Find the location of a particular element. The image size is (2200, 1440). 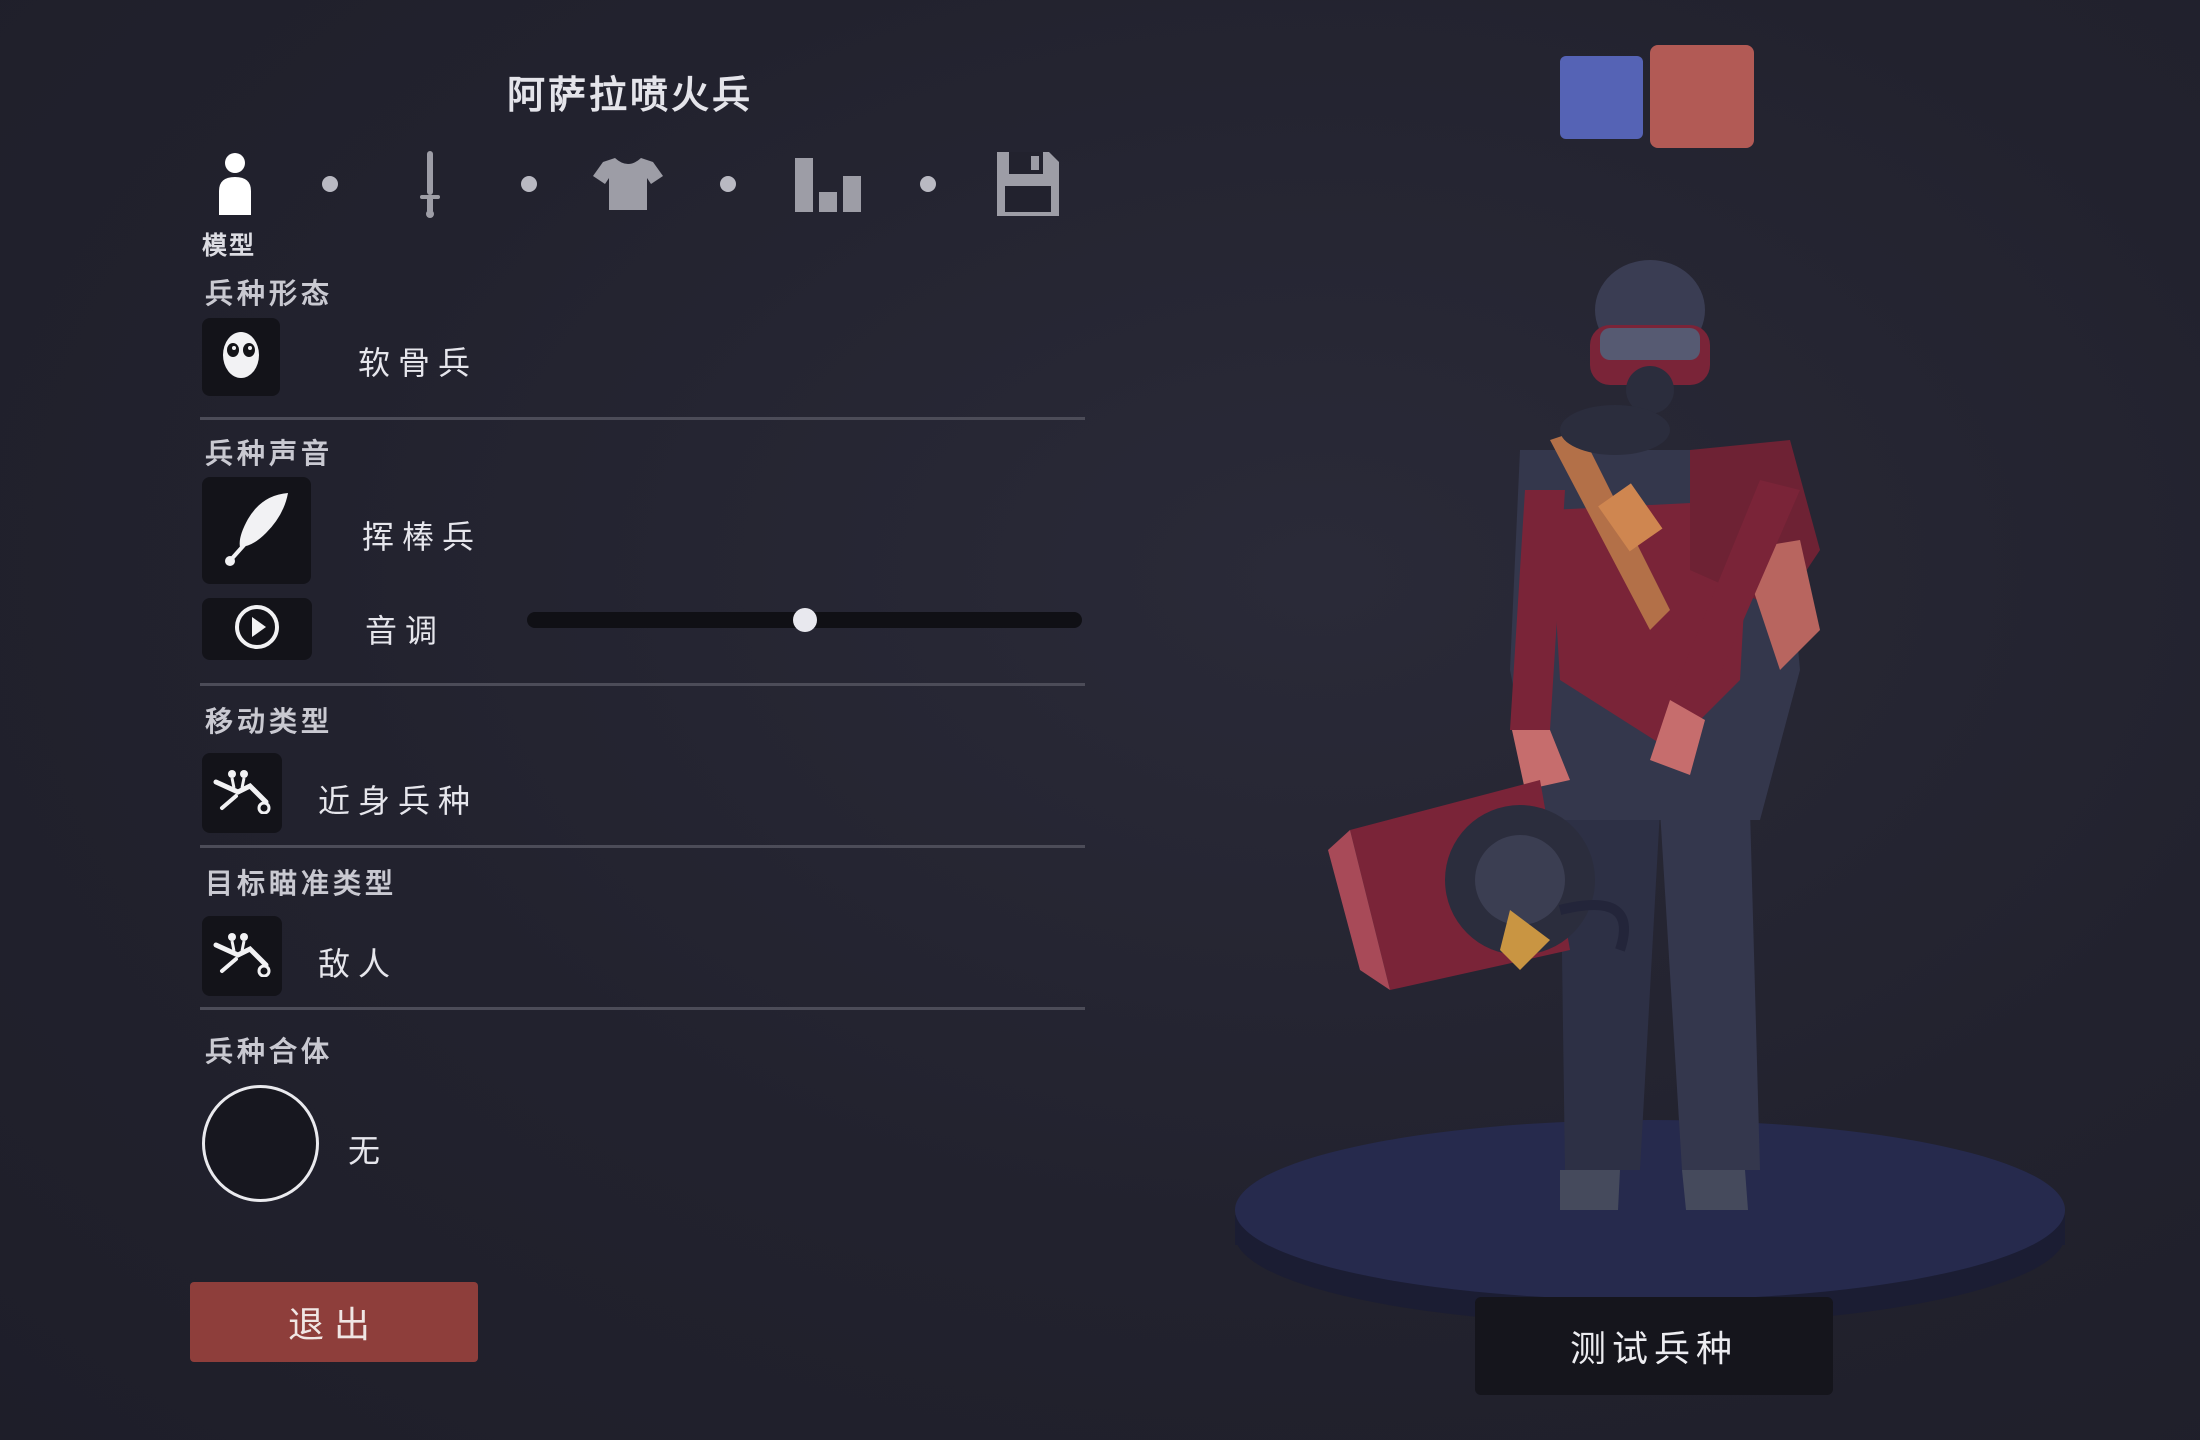

voice-select-button is located at coordinates (256, 530).